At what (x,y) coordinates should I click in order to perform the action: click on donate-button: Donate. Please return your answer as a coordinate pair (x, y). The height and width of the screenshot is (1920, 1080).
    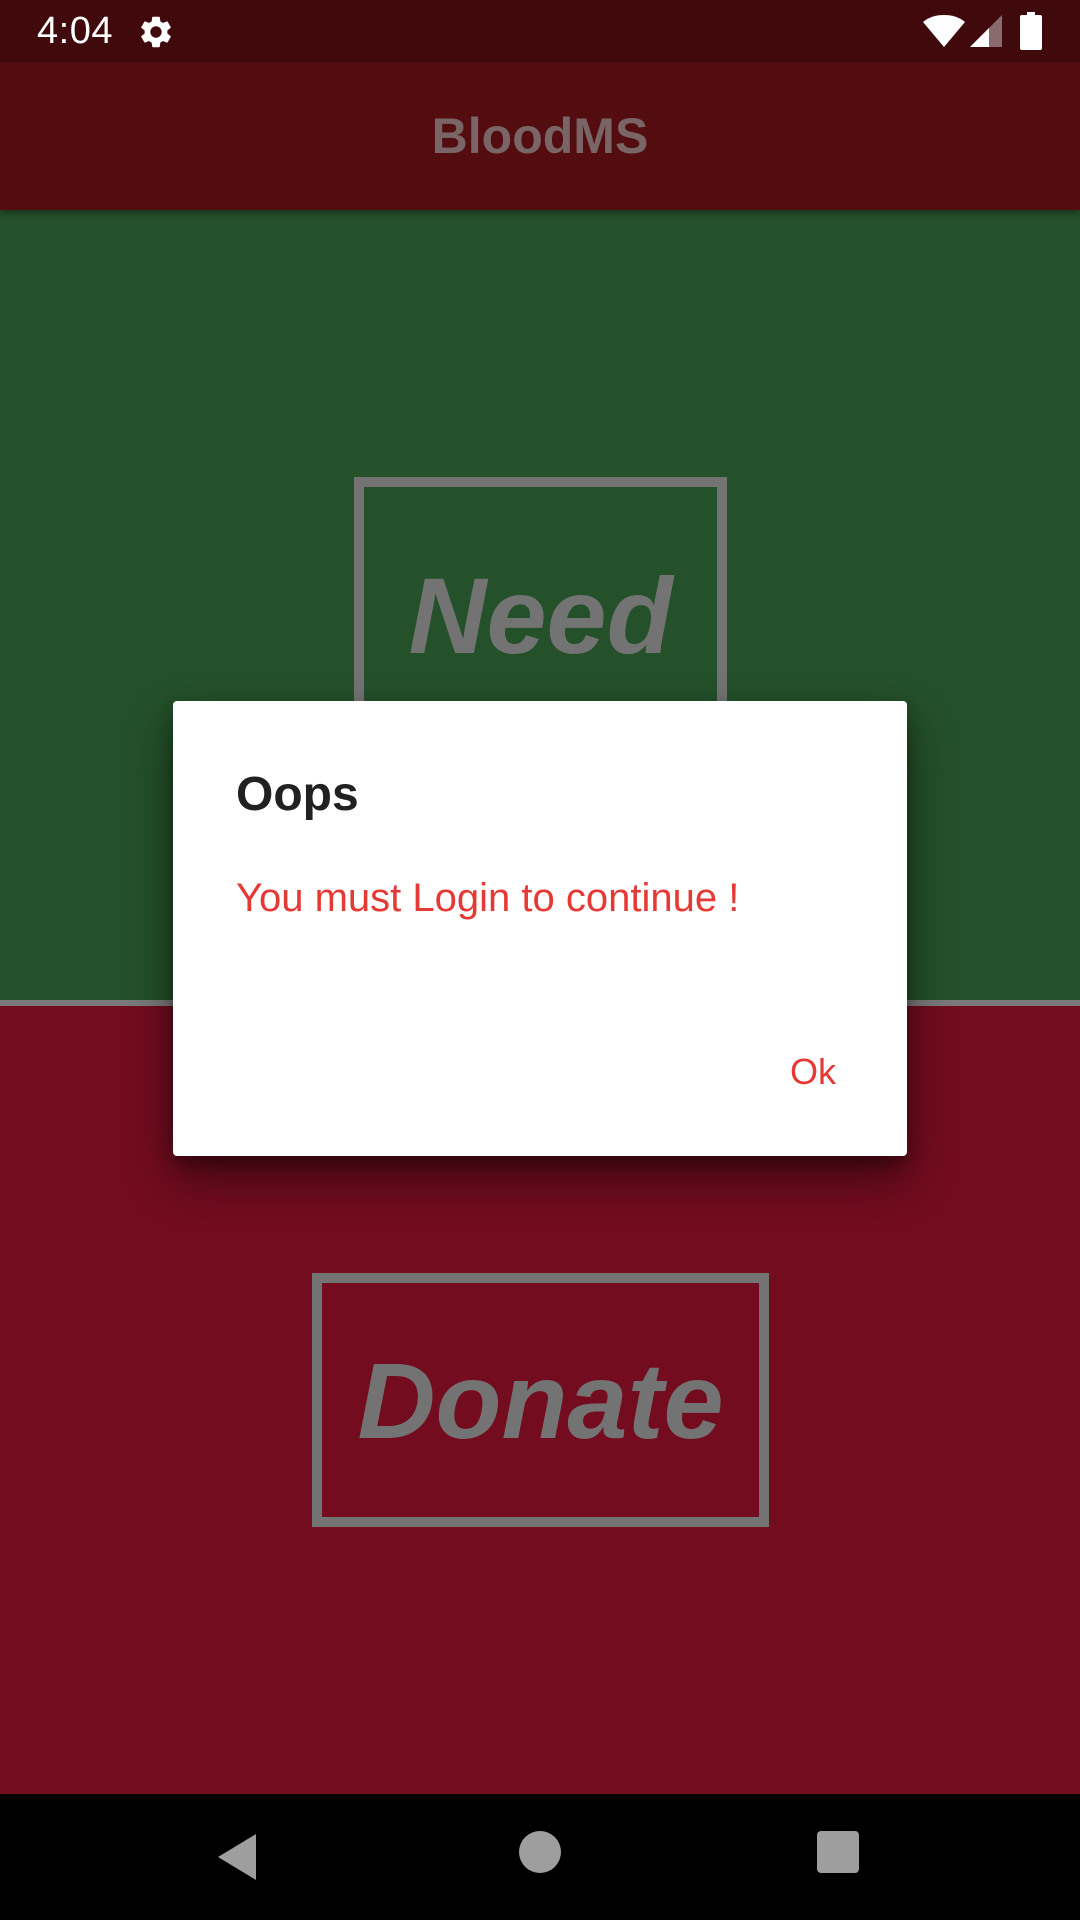
    Looking at the image, I should click on (540, 1400).